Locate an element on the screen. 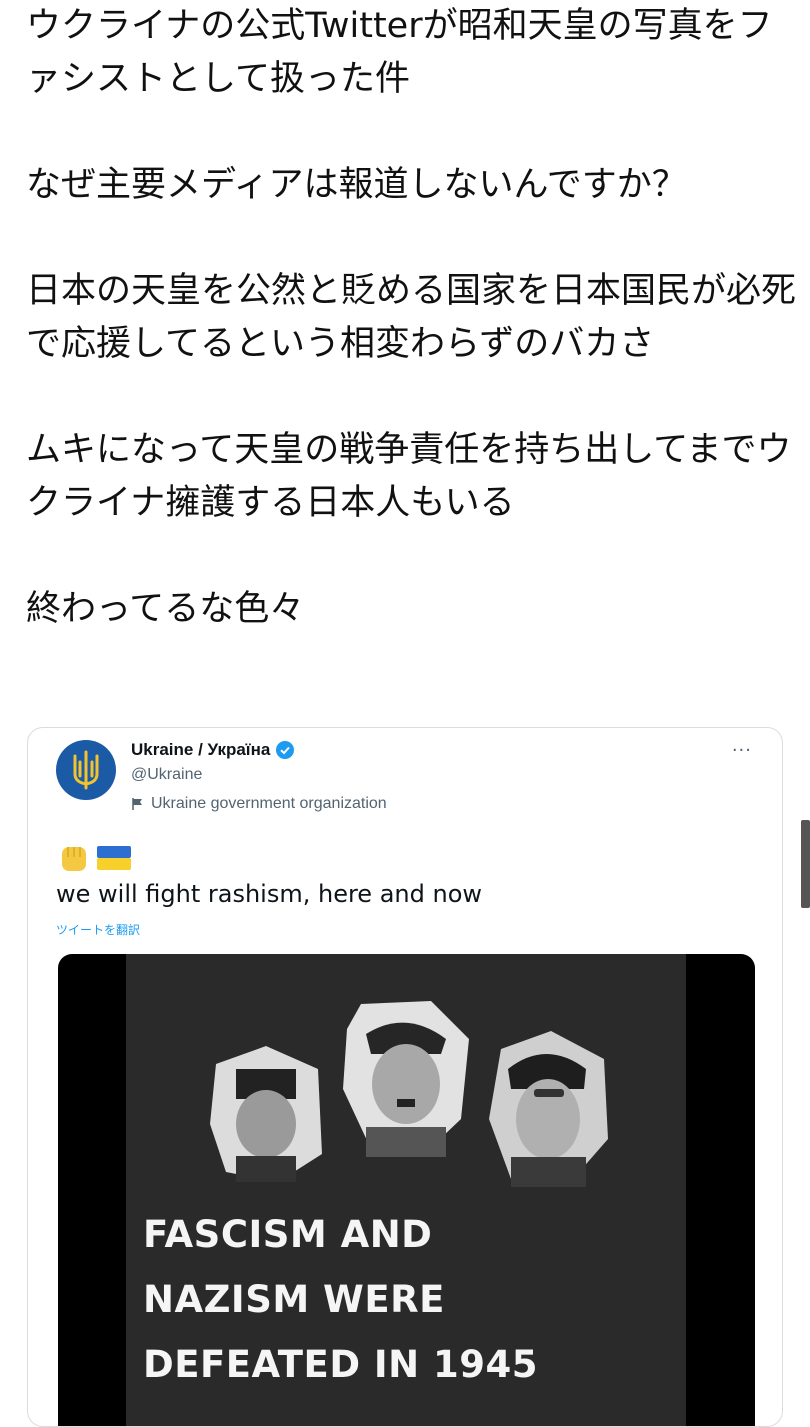  media-caption: FASCISM AND NAZISM WERE DEFEATED IN 1945 is located at coordinates (340, 1299).